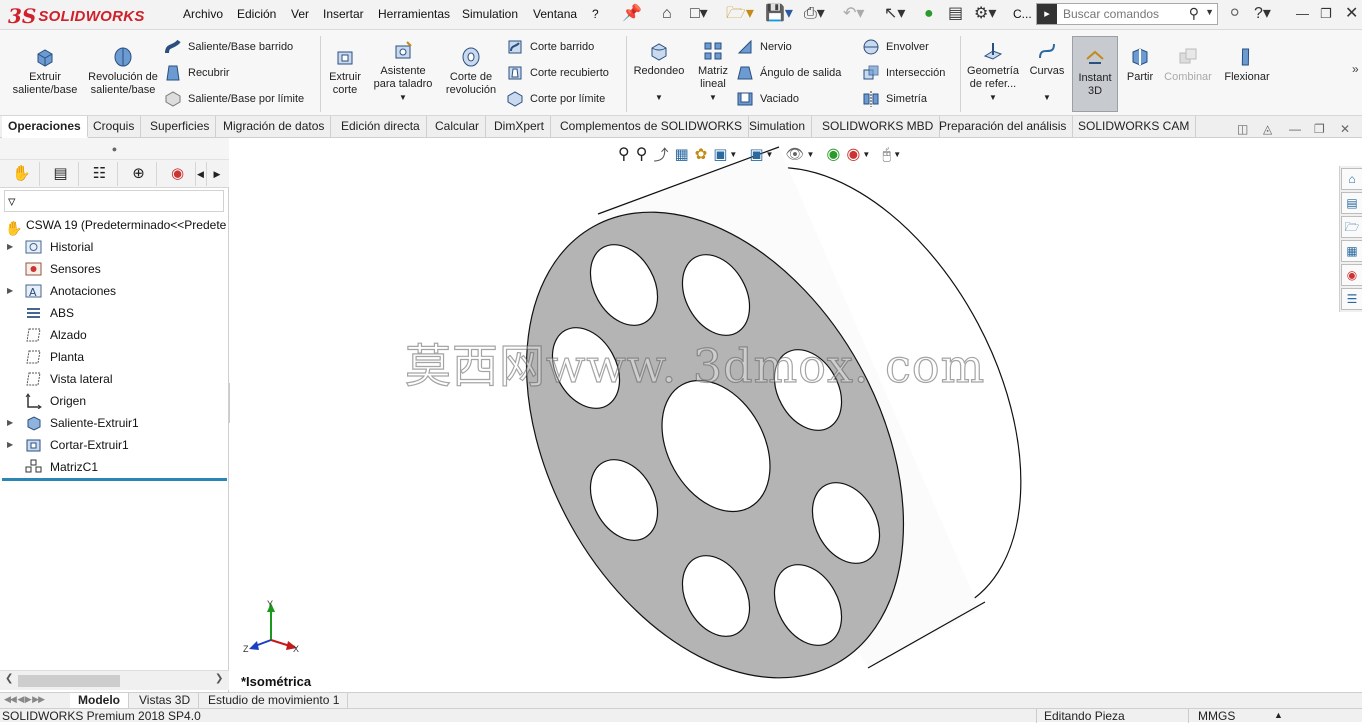 Image resolution: width=1362 pixels, height=723 pixels. Describe the element at coordinates (123, 71) in the screenshot. I see `revolve-button: Revolución de saliente/base` at that location.